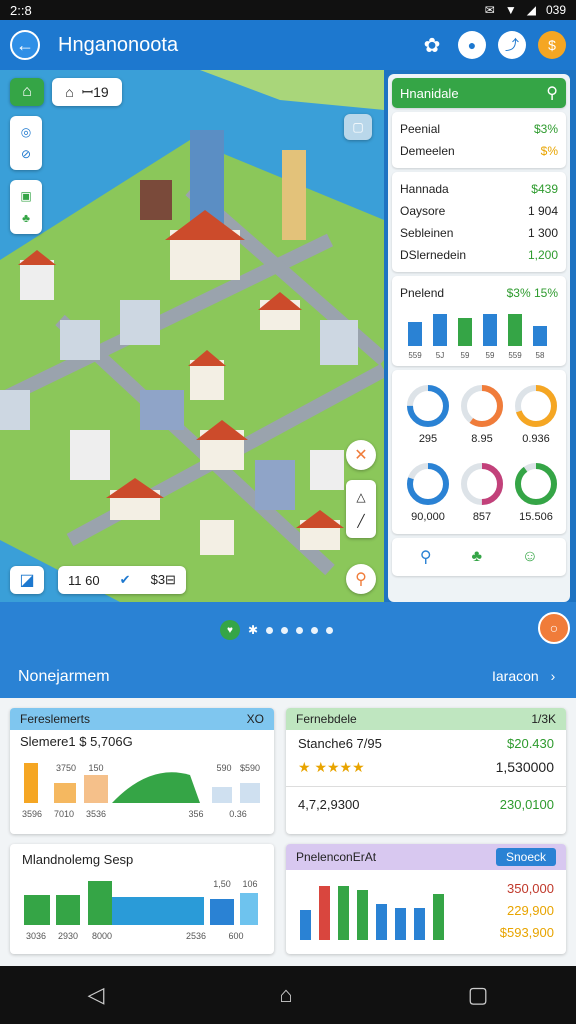  What do you see at coordinates (156, 787) in the screenshot?
I see `card-area` at bounding box center [156, 787].